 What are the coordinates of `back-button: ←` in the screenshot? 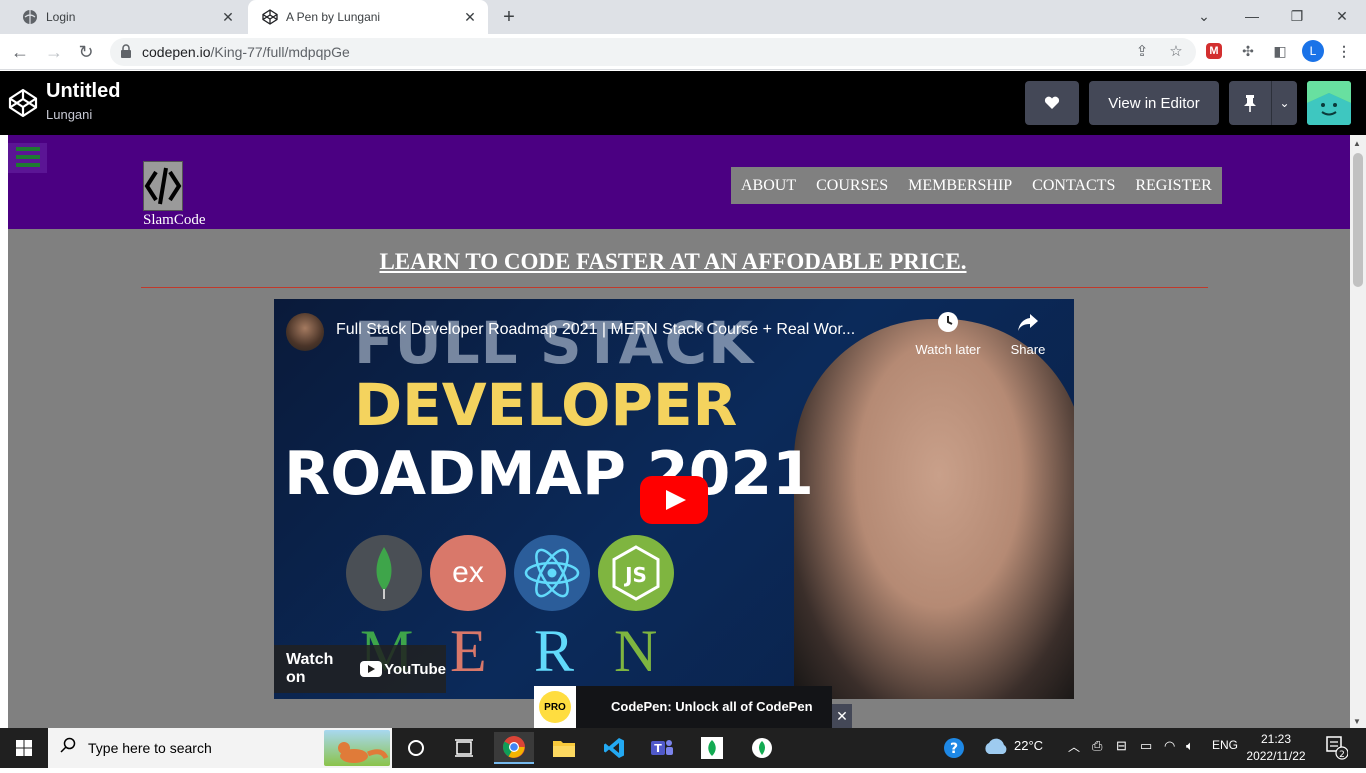 It's located at (20, 52).